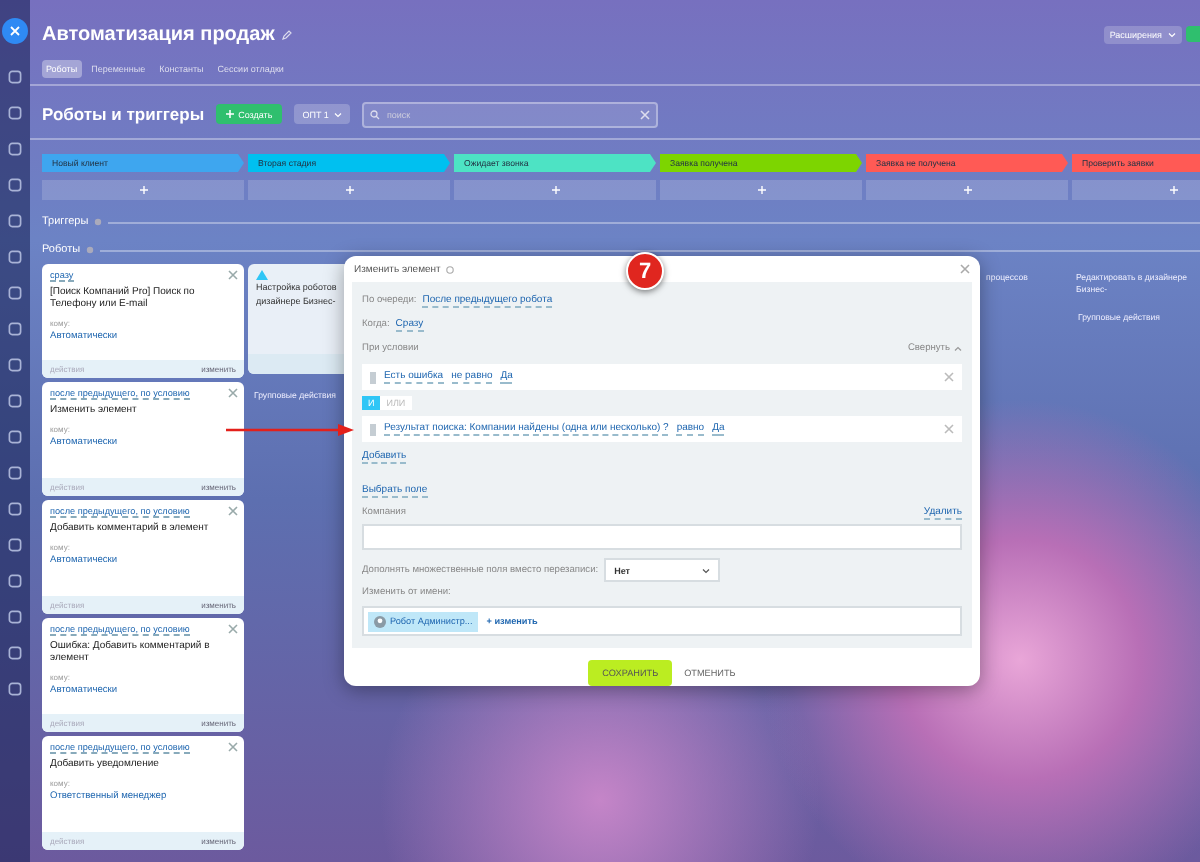 Image resolution: width=1200 pixels, height=862 pixels. Describe the element at coordinates (645, 114) in the screenshot. I see `clear-icon` at that location.